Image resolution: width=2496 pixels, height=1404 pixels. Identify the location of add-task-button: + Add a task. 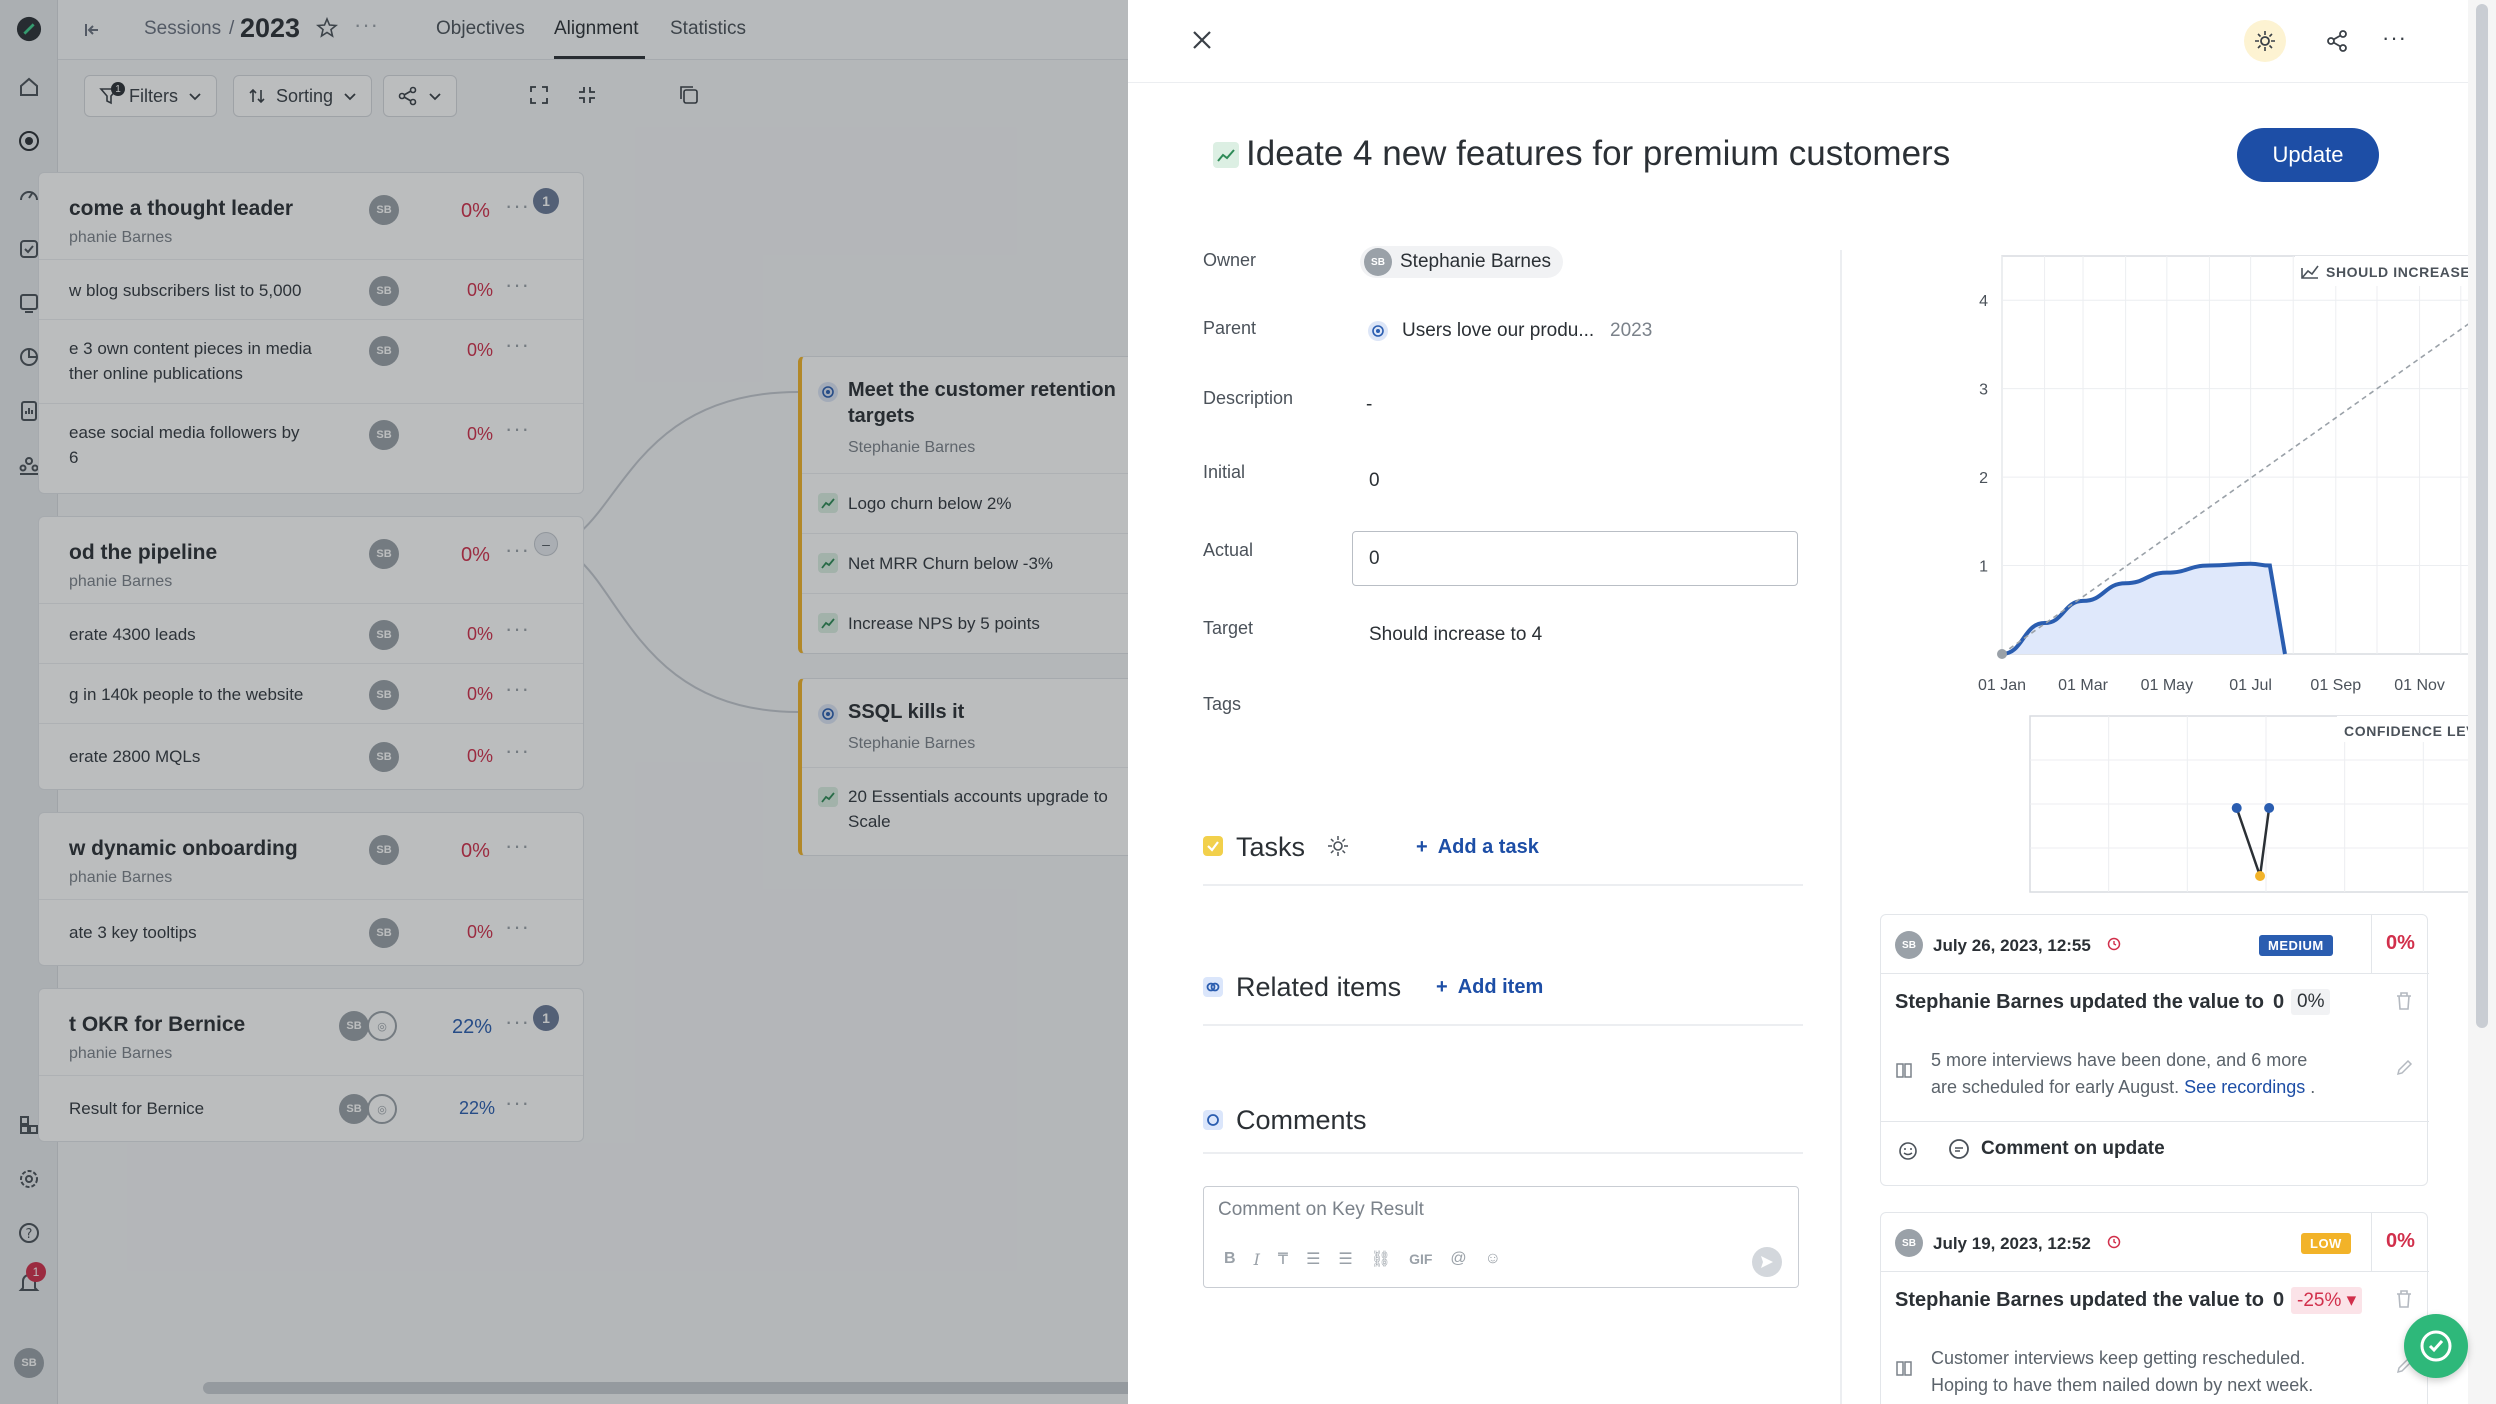
(1477, 847).